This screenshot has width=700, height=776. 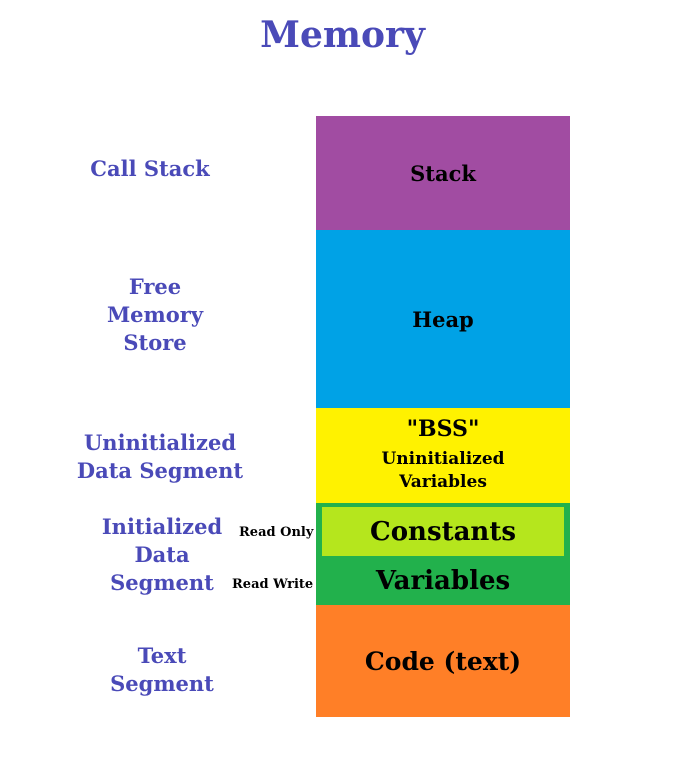 I want to click on block-initialized-data: Constants Variables, so click(x=443, y=554).